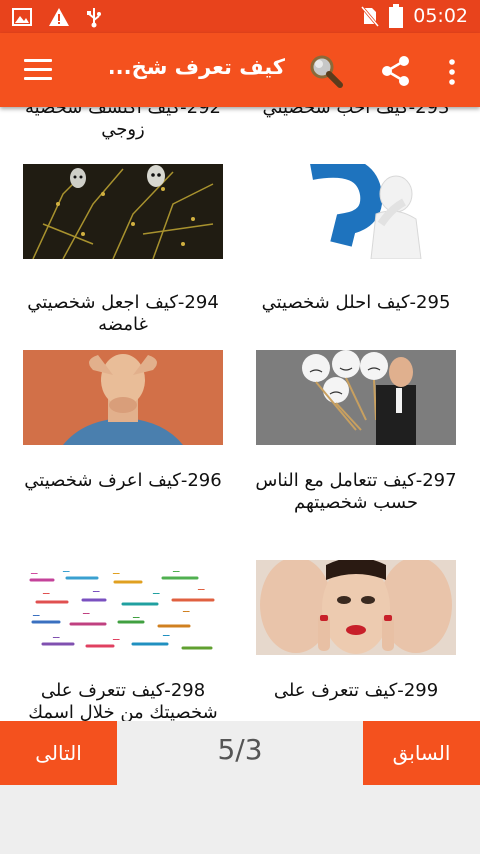  What do you see at coordinates (240, 16) in the screenshot?
I see `status-bar: 05:02` at bounding box center [240, 16].